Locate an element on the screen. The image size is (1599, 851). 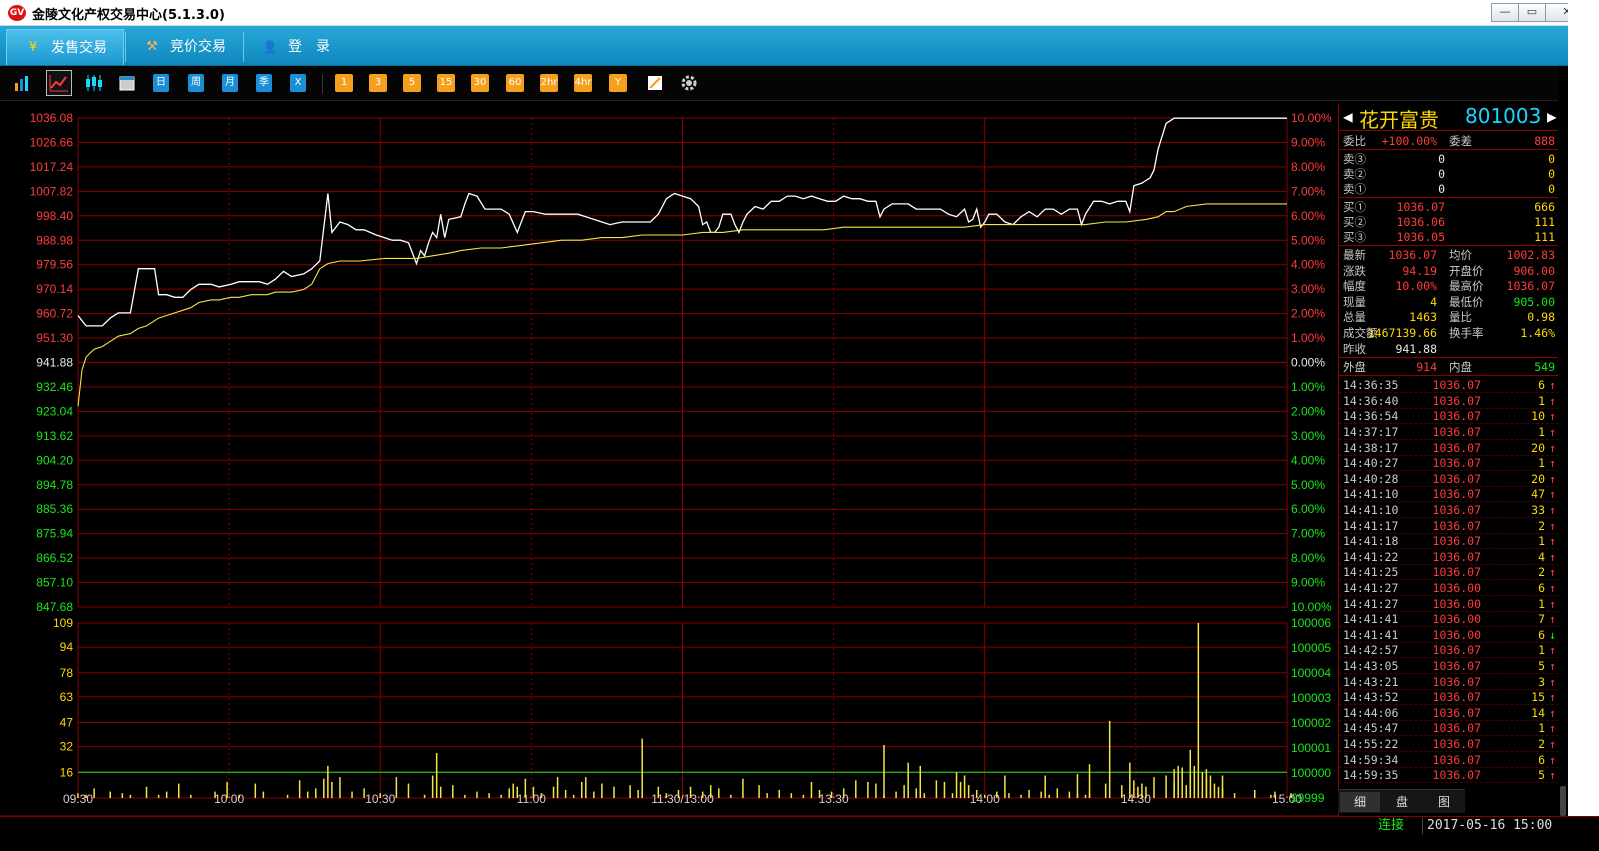
hour-4-button: 4hr is located at coordinates (583, 83).